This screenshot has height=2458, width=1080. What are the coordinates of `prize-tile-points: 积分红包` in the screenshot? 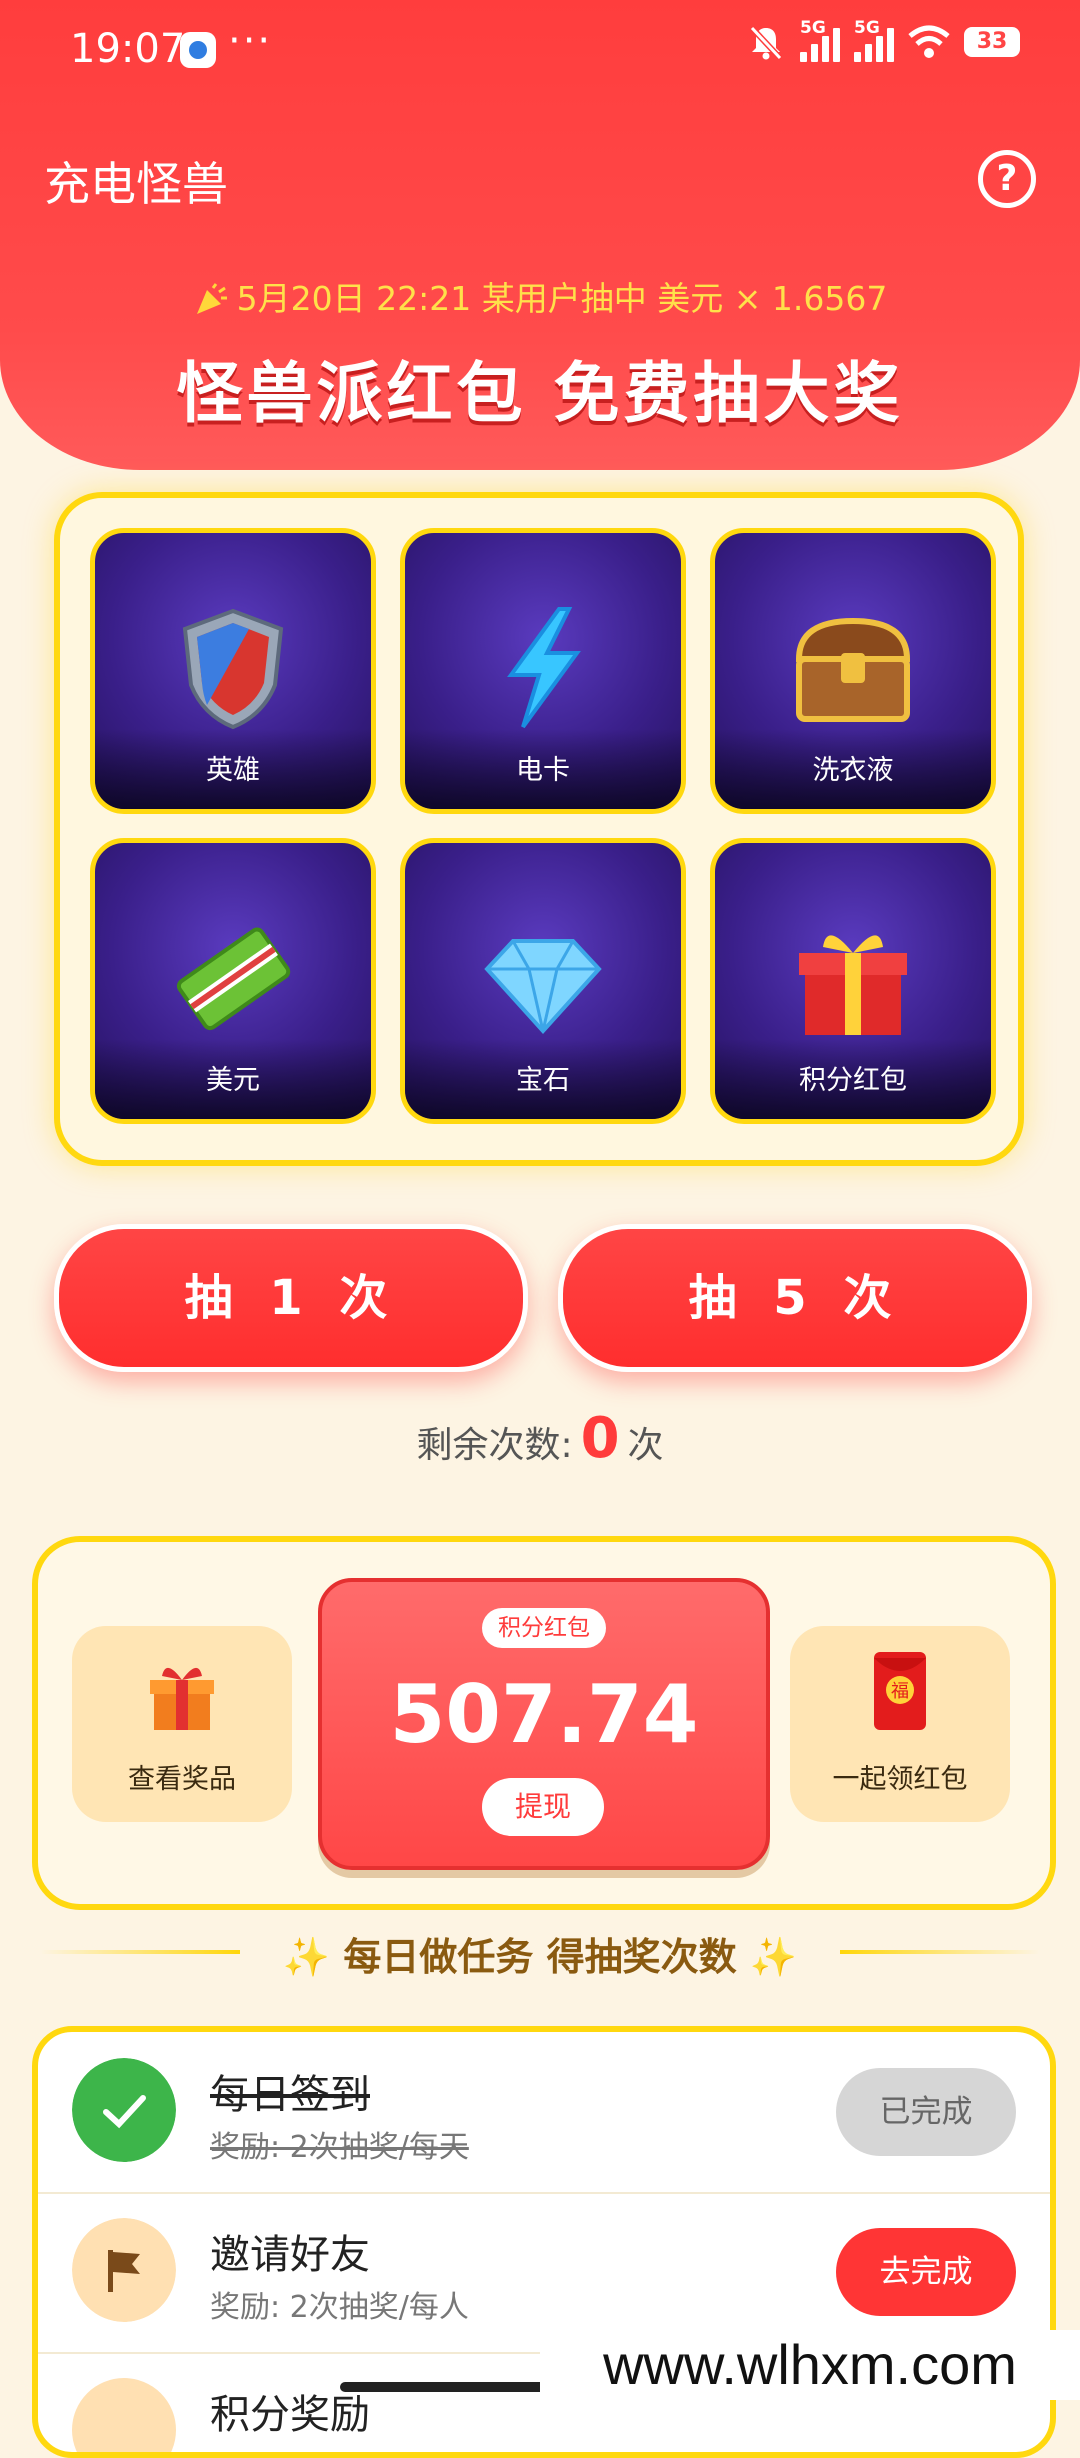 It's located at (853, 981).